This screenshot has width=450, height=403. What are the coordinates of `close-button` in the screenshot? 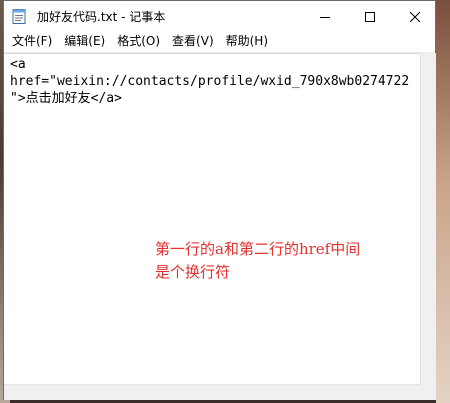 It's located at (414, 16).